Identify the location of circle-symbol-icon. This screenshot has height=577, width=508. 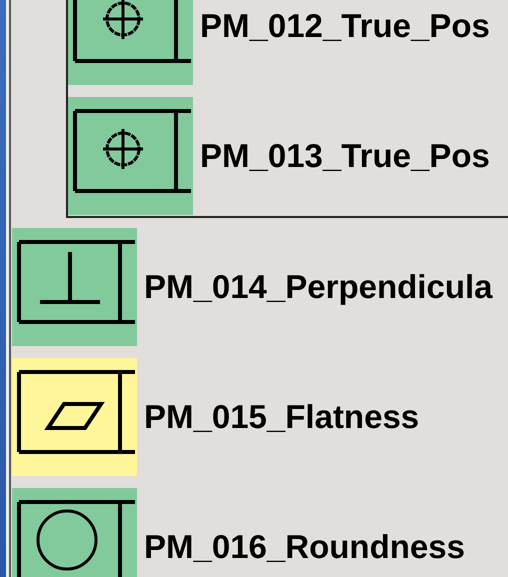
(76, 538).